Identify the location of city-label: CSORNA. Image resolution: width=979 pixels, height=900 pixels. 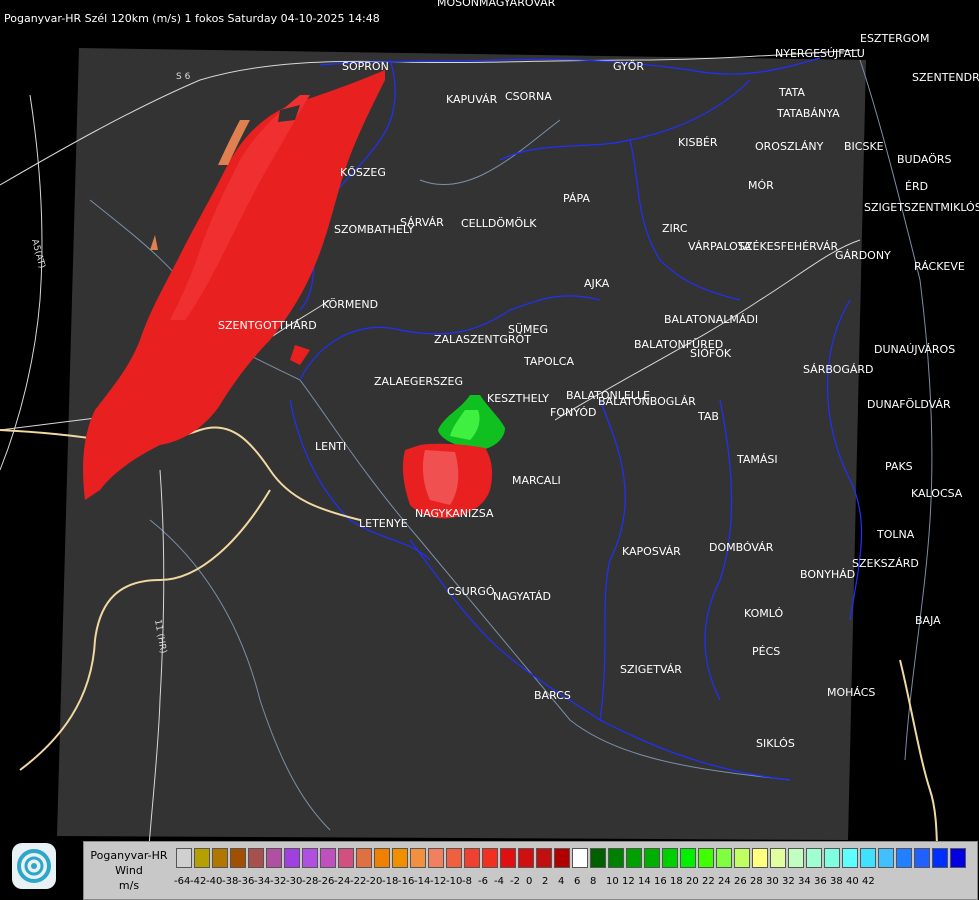
(528, 96).